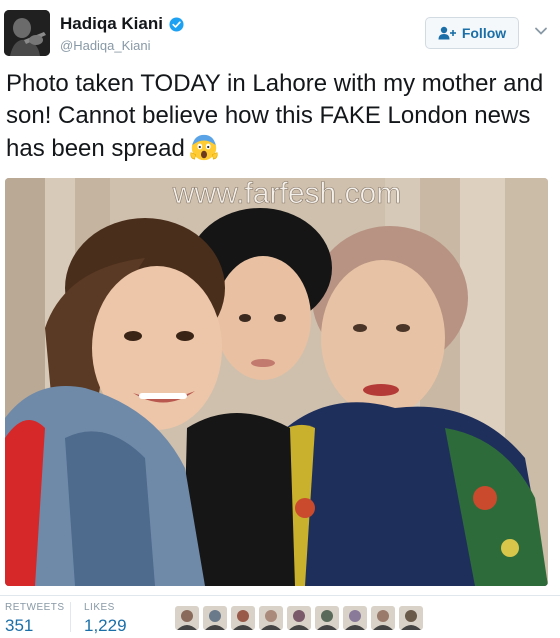  What do you see at coordinates (105, 625) in the screenshot?
I see `likes-count: 1,229` at bounding box center [105, 625].